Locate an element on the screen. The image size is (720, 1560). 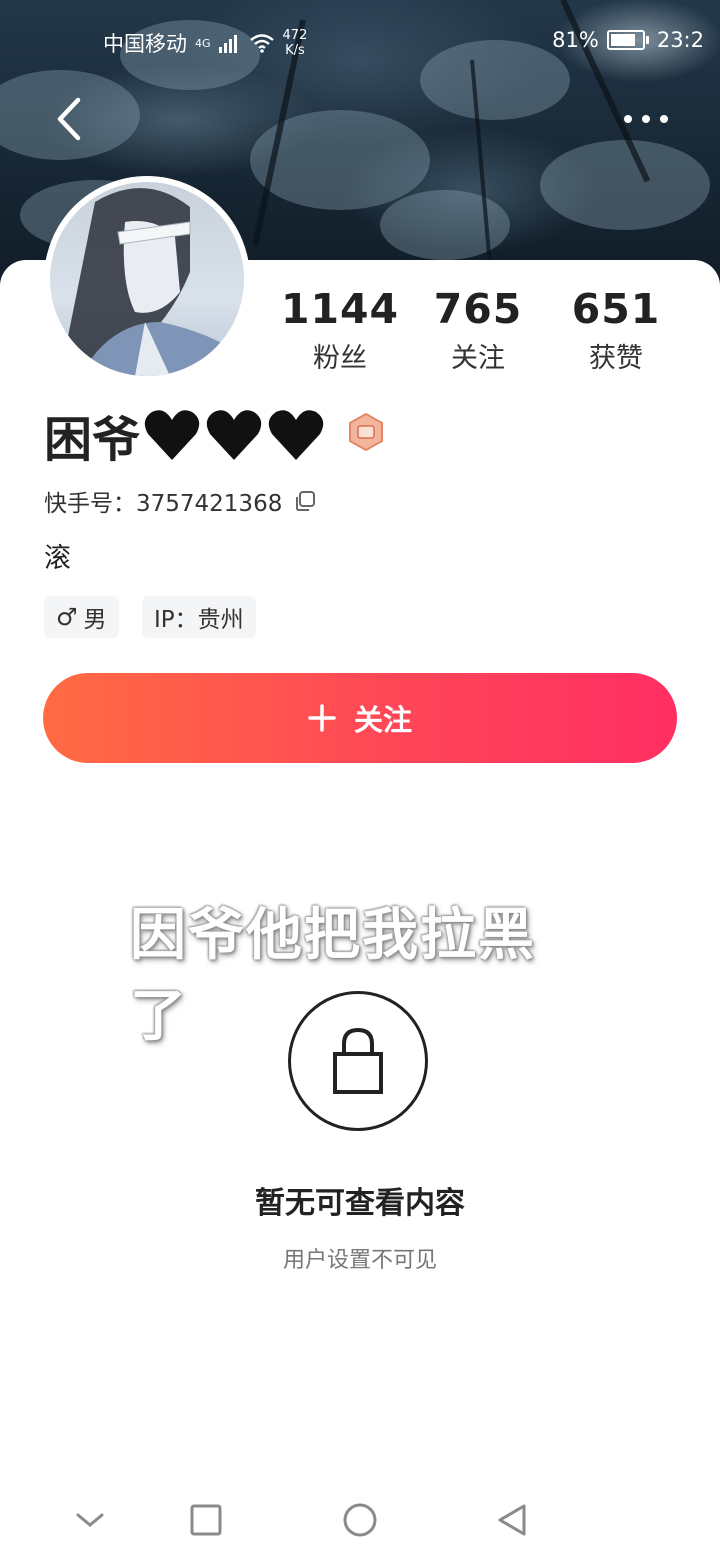
fans-label: 粉丝 is located at coordinates (340, 358).